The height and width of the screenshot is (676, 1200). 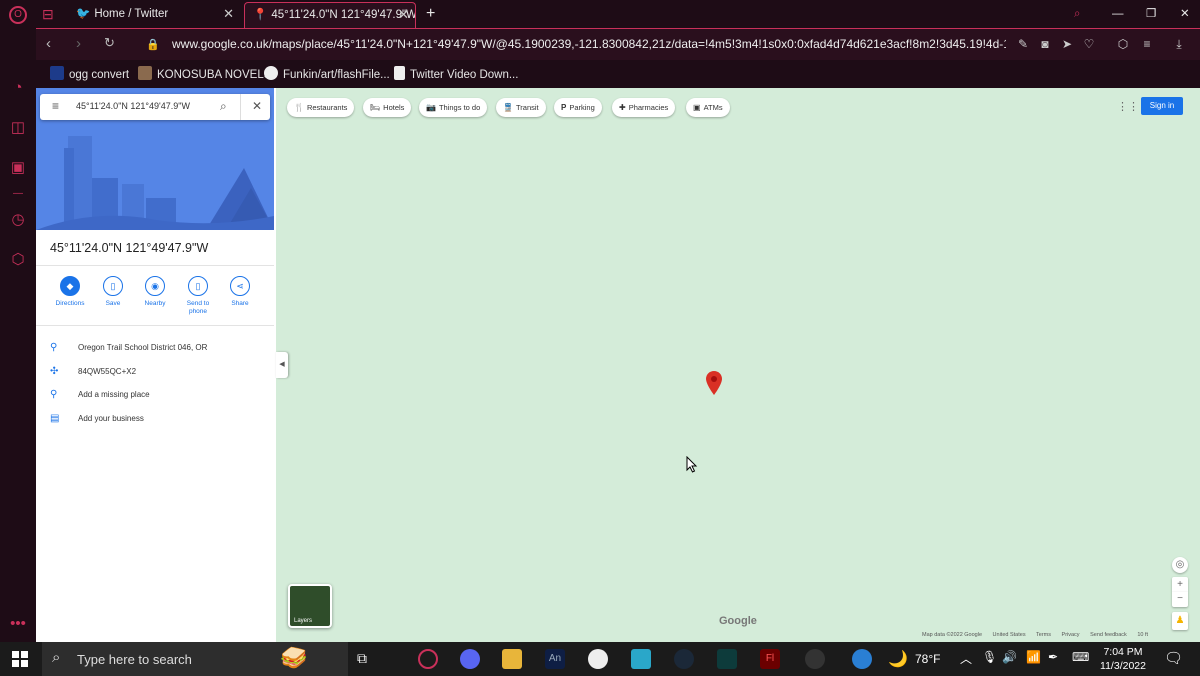 What do you see at coordinates (578, 107) in the screenshot?
I see `chip-parking: P Parking` at bounding box center [578, 107].